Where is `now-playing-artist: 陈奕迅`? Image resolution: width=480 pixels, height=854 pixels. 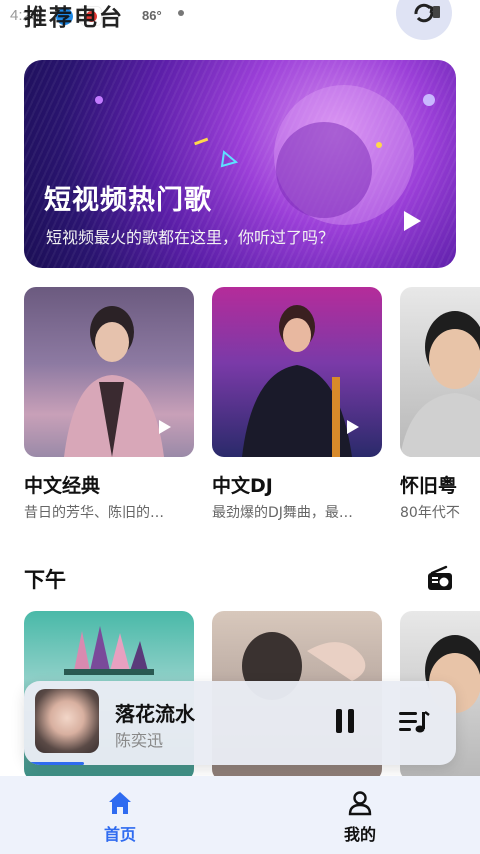
now-playing-artist: 陈奕迅 is located at coordinates (139, 740).